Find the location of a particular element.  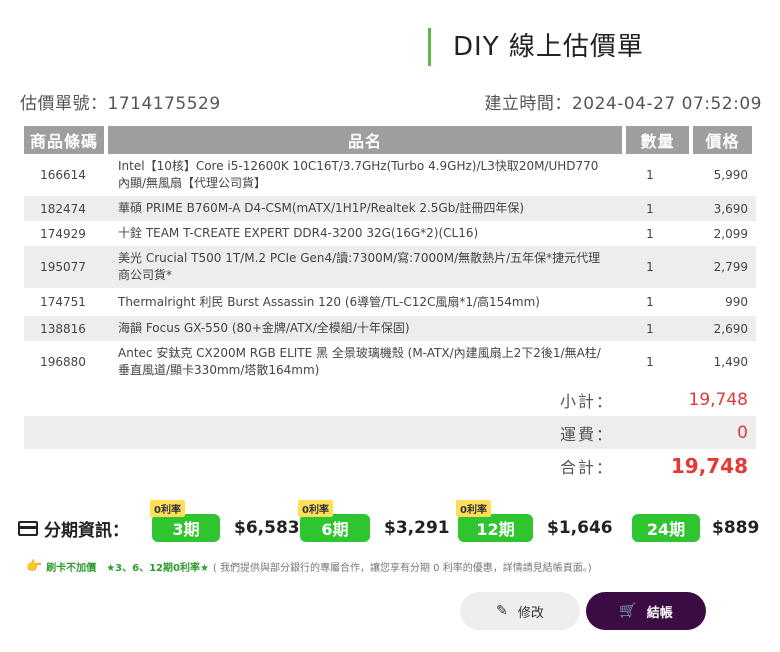

row-code: 138816 is located at coordinates (63, 328).